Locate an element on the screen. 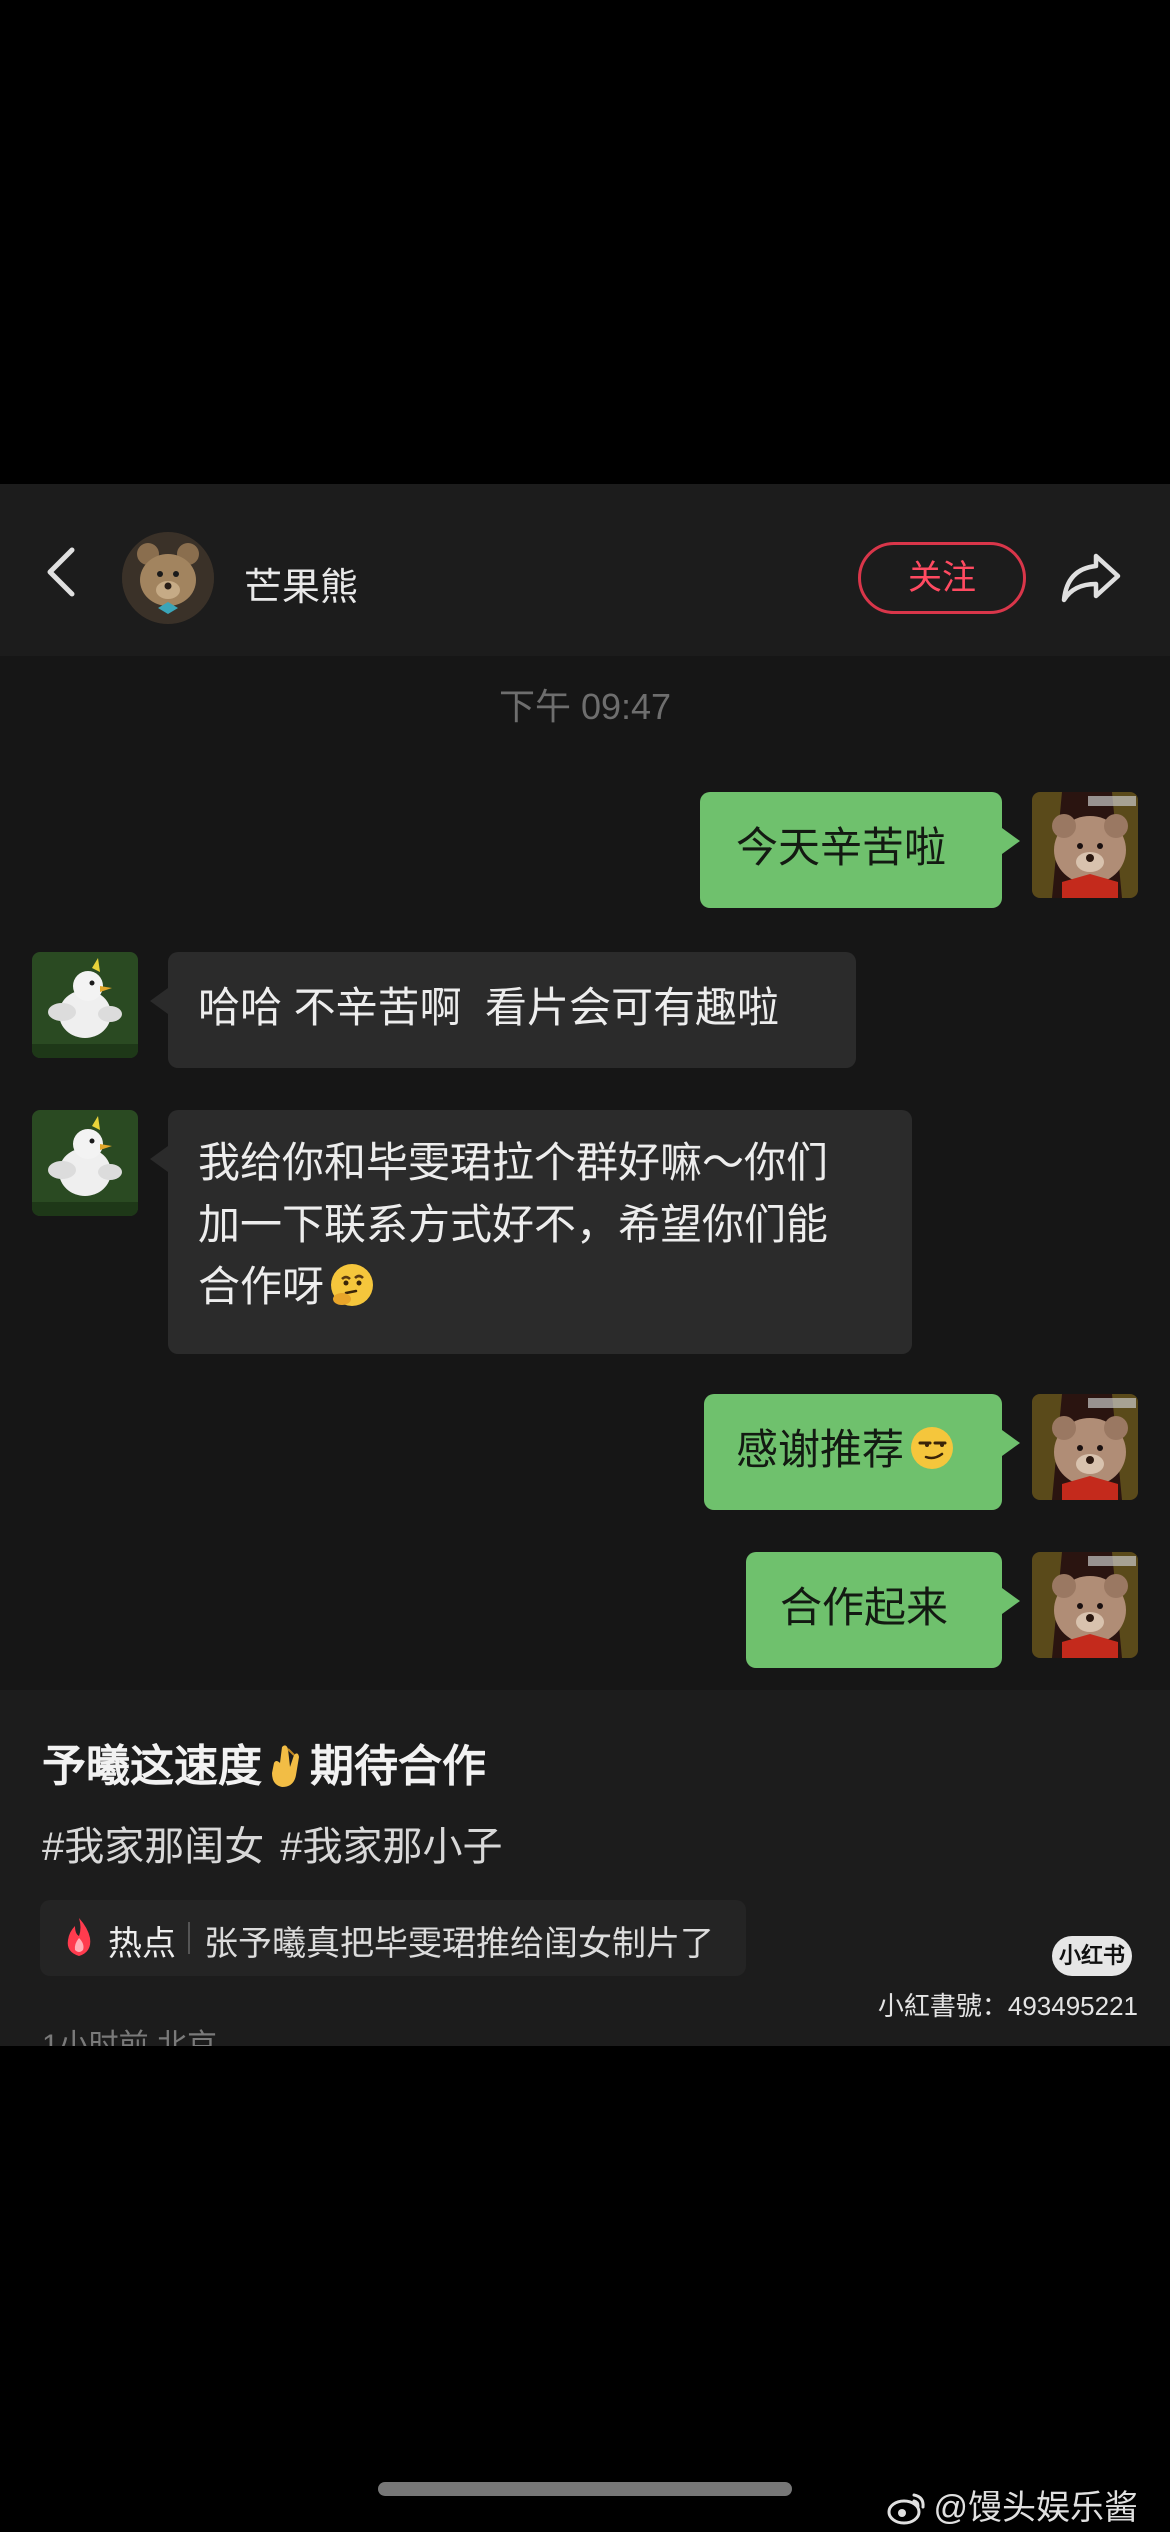  watermark-text: @馒头娱乐酱 is located at coordinates (1035, 2508).